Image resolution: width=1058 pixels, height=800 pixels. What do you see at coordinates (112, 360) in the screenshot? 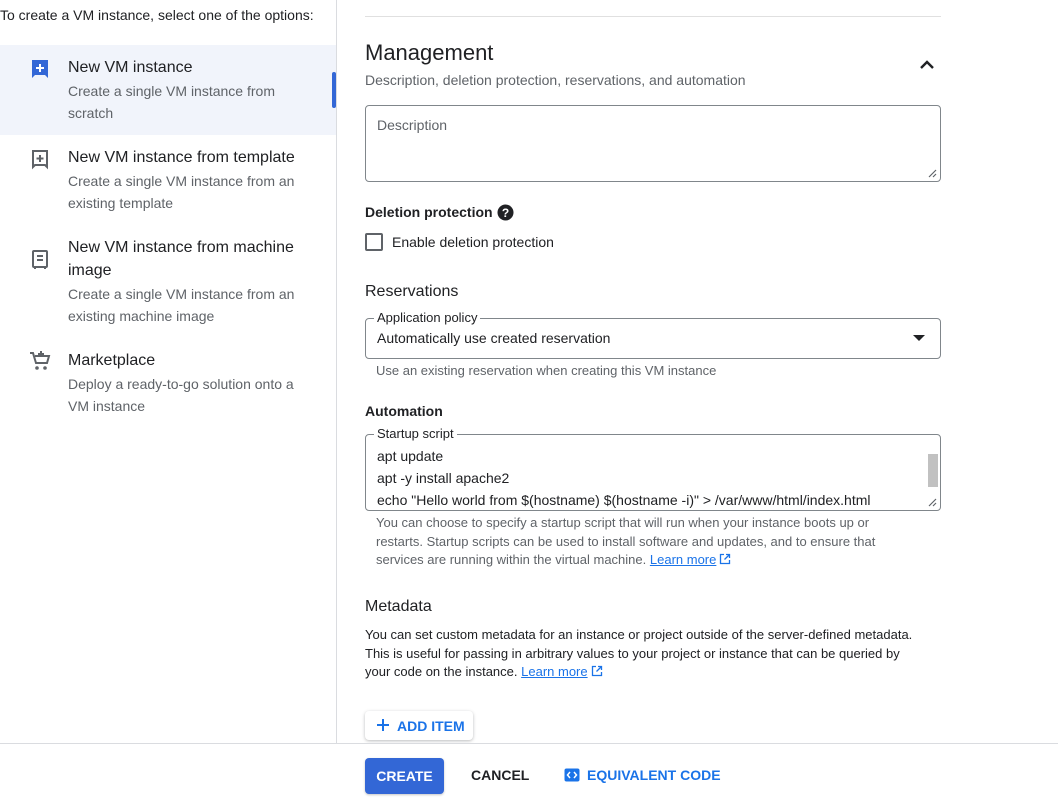
I see `option-title: Marketplace` at bounding box center [112, 360].